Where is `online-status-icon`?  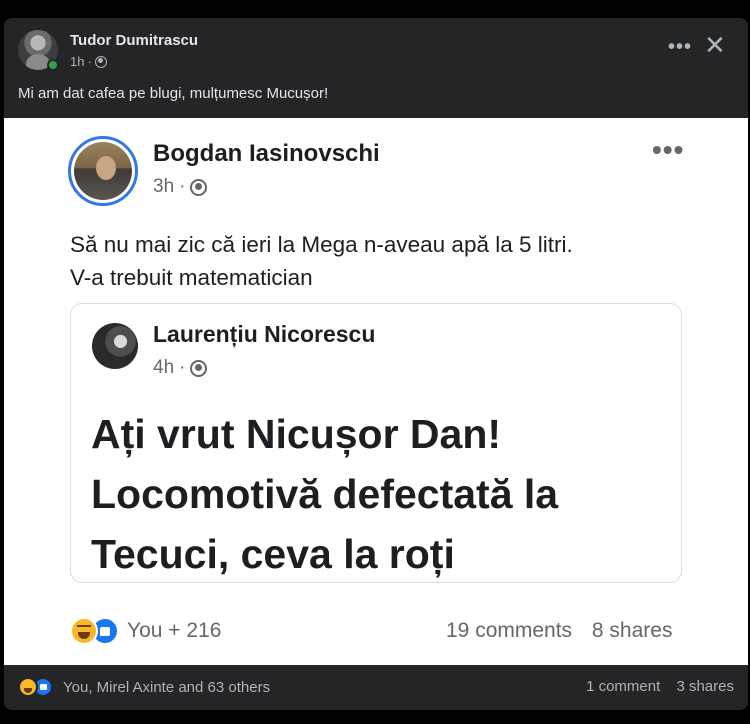
online-status-icon is located at coordinates (53, 65).